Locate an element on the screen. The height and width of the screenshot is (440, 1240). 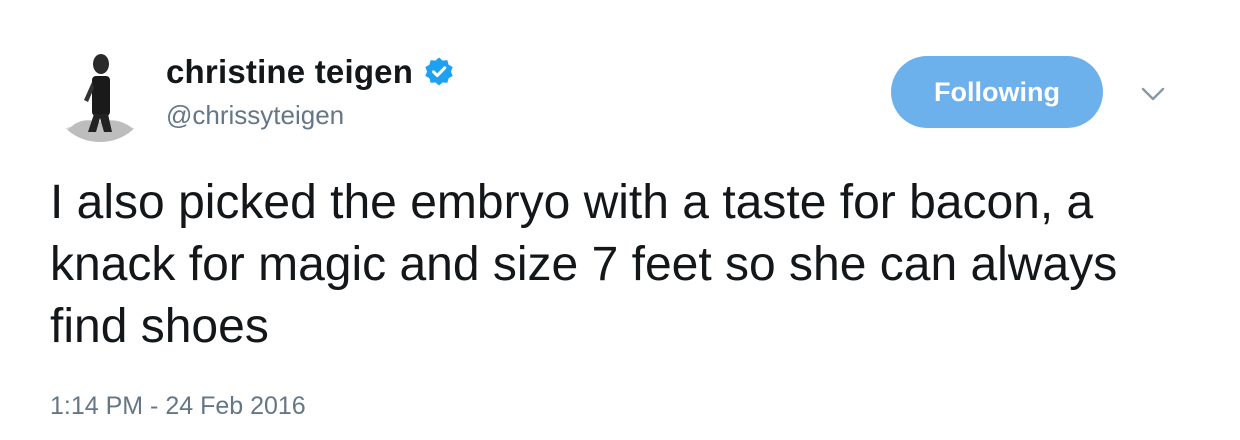
user-handle: @chrissyteigen is located at coordinates (310, 115).